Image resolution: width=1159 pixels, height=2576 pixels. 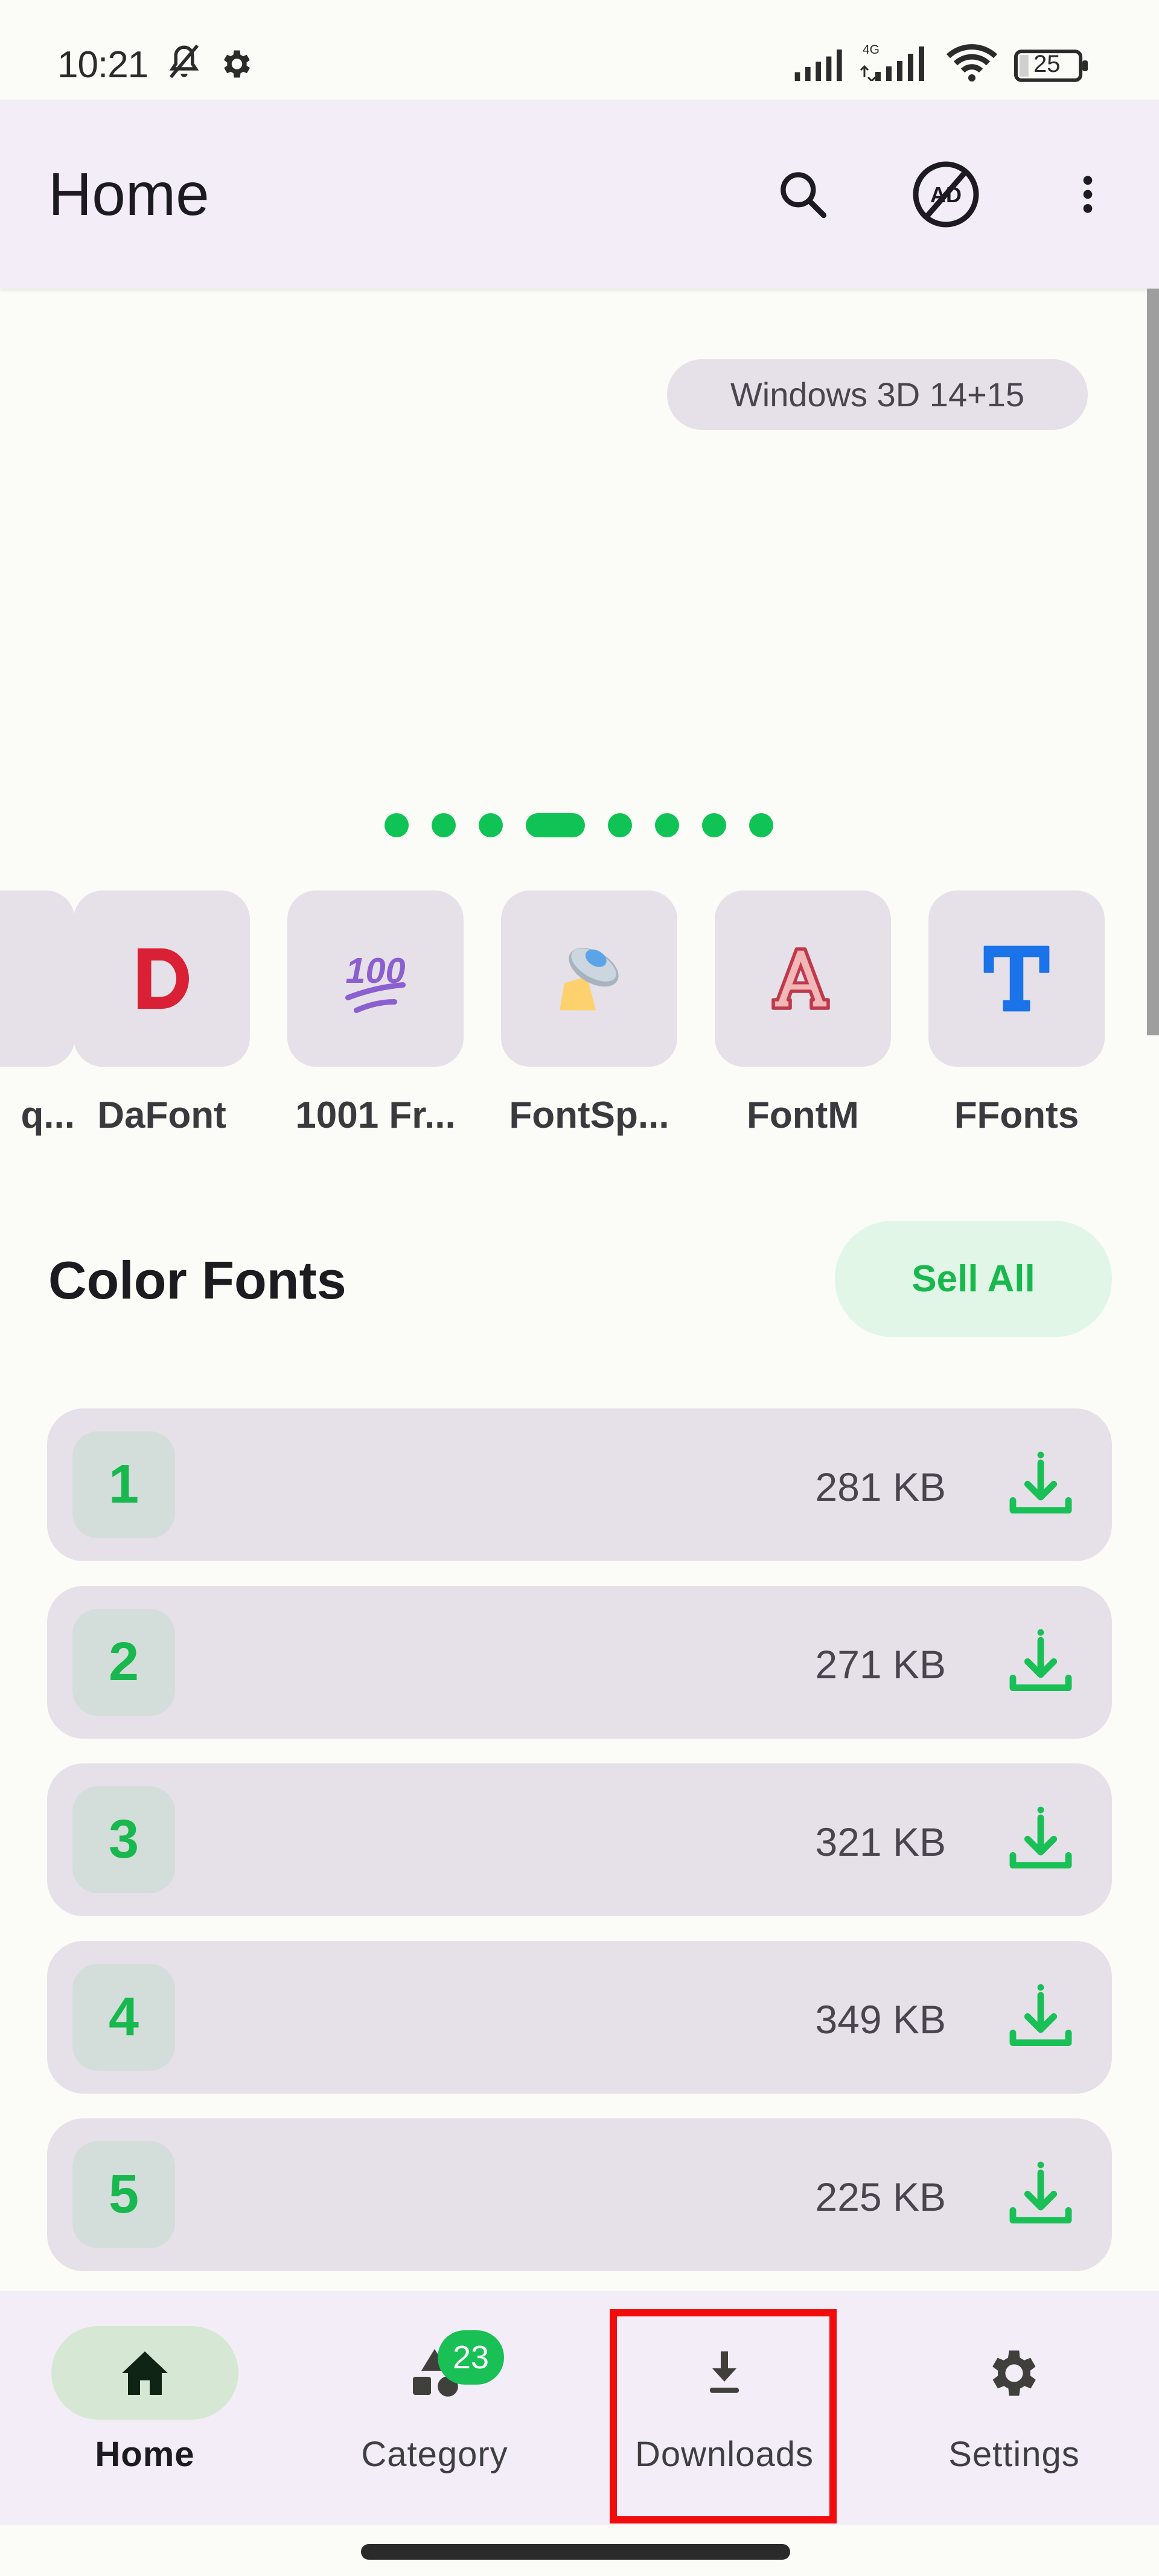 What do you see at coordinates (724, 2454) in the screenshot?
I see `nav-label: Downloads` at bounding box center [724, 2454].